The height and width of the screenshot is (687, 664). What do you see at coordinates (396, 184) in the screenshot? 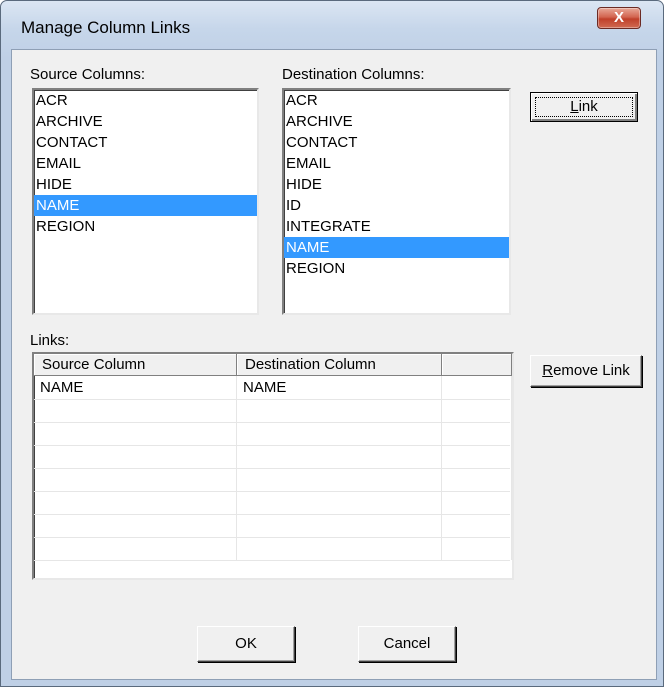
I see `destination-column-item-hide: HIDE` at bounding box center [396, 184].